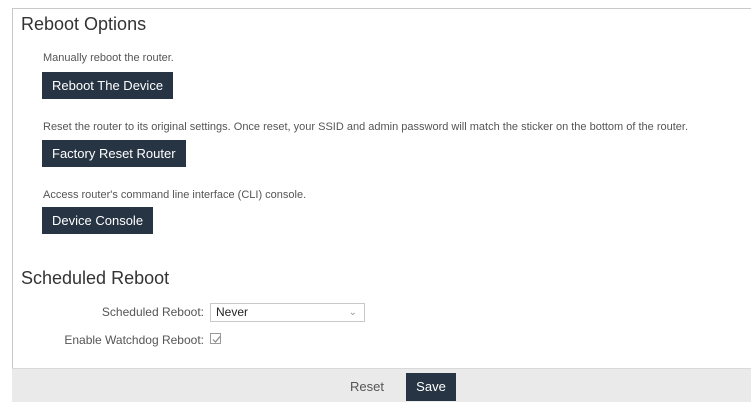 This screenshot has width=751, height=402. Describe the element at coordinates (108, 85) in the screenshot. I see `reboot-device-button: Reboot The Device` at that location.